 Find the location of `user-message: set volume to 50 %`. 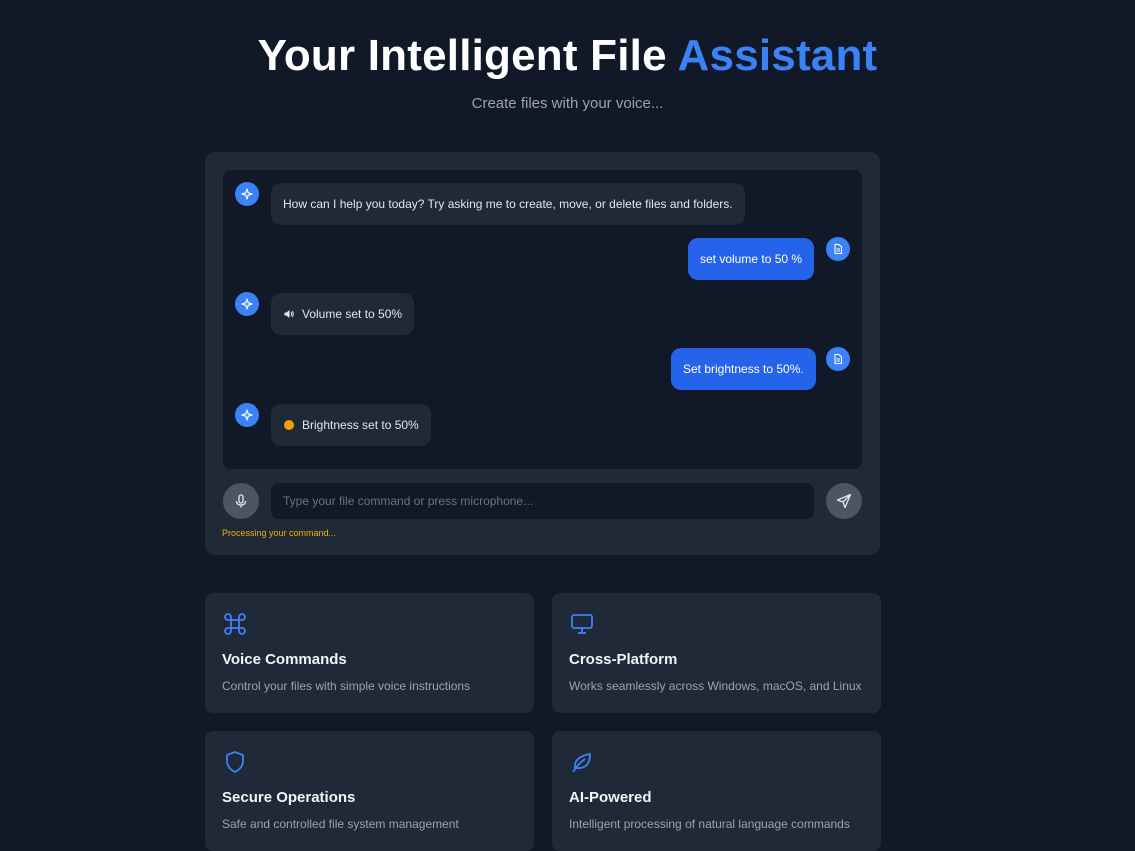

user-message: set volume to 50 % is located at coordinates (751, 259).